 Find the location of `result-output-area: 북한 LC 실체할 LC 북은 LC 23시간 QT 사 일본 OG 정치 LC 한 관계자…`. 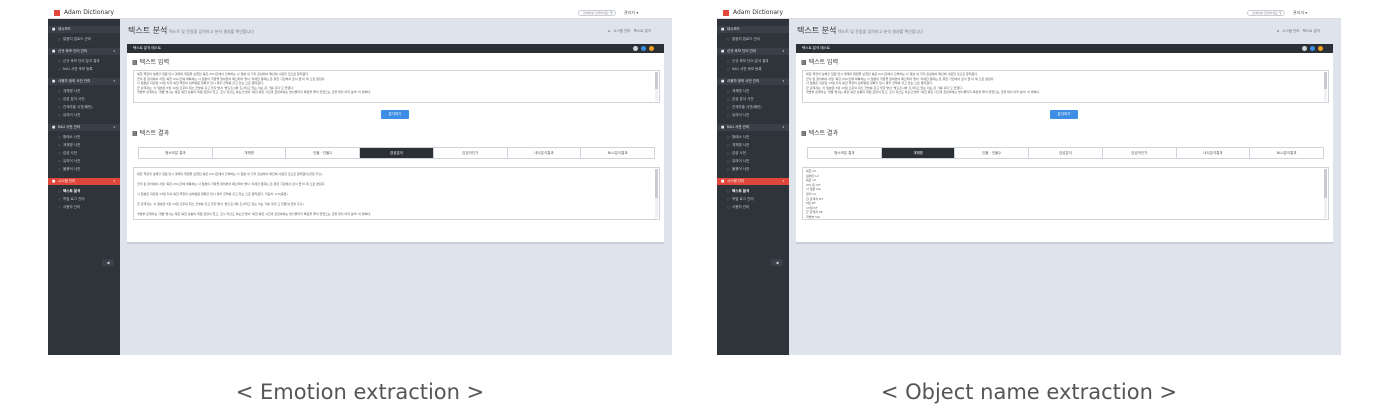

result-output-area: 북한 LC 실체할 LC 북은 LC 23시간 QT 사 일본 OG 정치 LC 한 관계자… is located at coordinates (1065, 193).